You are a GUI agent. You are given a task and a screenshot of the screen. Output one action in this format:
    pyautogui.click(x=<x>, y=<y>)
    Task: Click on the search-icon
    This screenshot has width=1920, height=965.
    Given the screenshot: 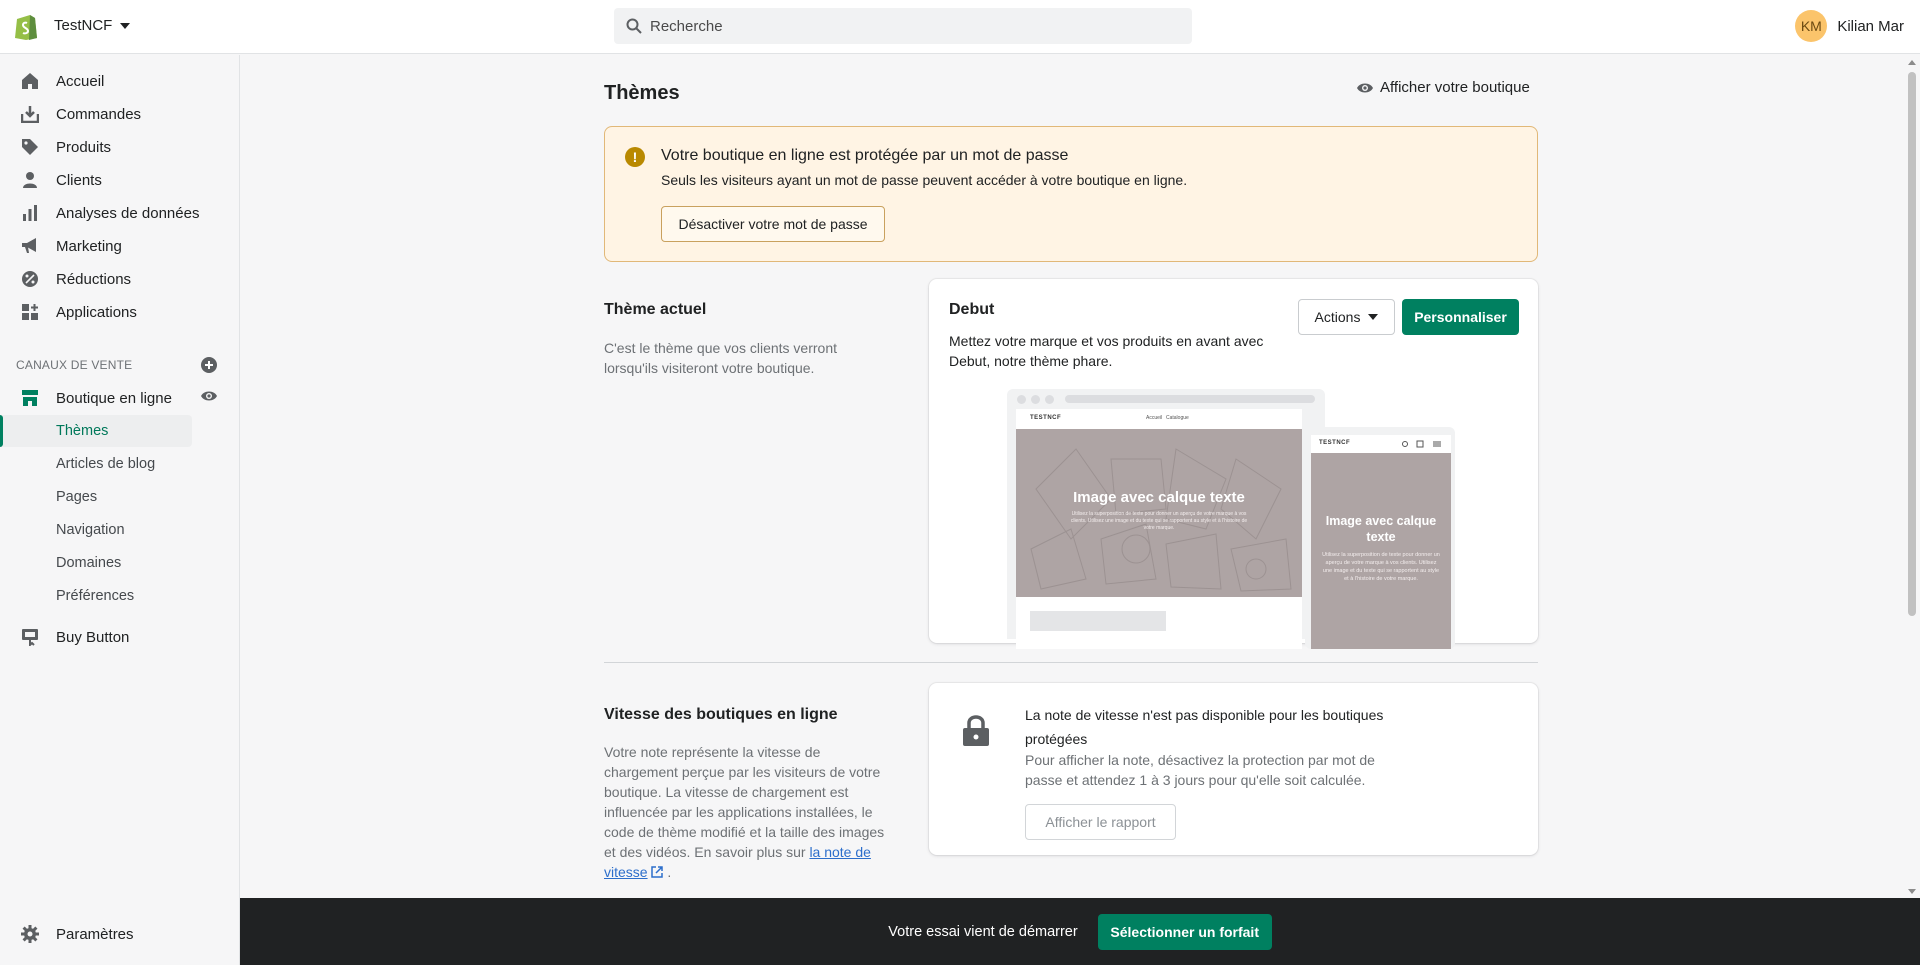 What is the action you would take?
    pyautogui.click(x=634, y=26)
    